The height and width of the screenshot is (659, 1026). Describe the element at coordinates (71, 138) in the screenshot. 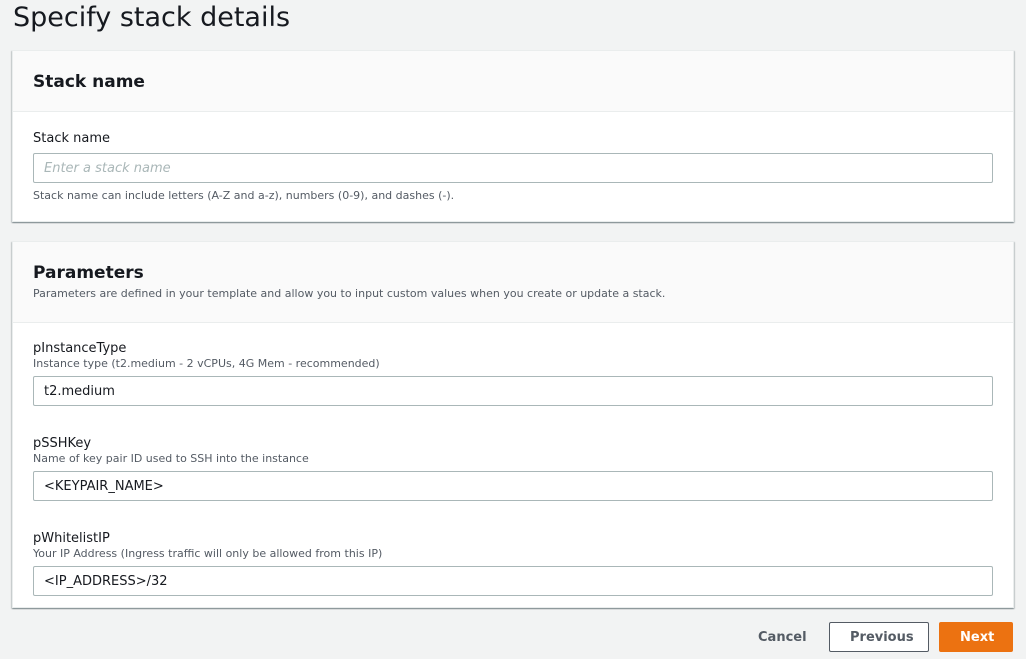

I see `stack-name-field-label: Stack name` at that location.